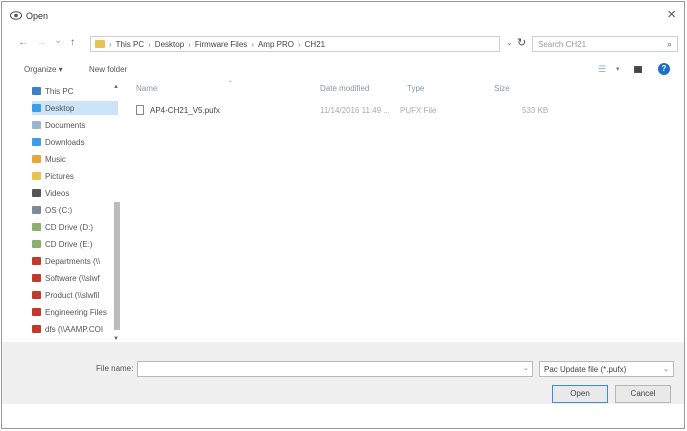  What do you see at coordinates (72, 42) in the screenshot?
I see `up-arrow-icon: ↑` at bounding box center [72, 42].